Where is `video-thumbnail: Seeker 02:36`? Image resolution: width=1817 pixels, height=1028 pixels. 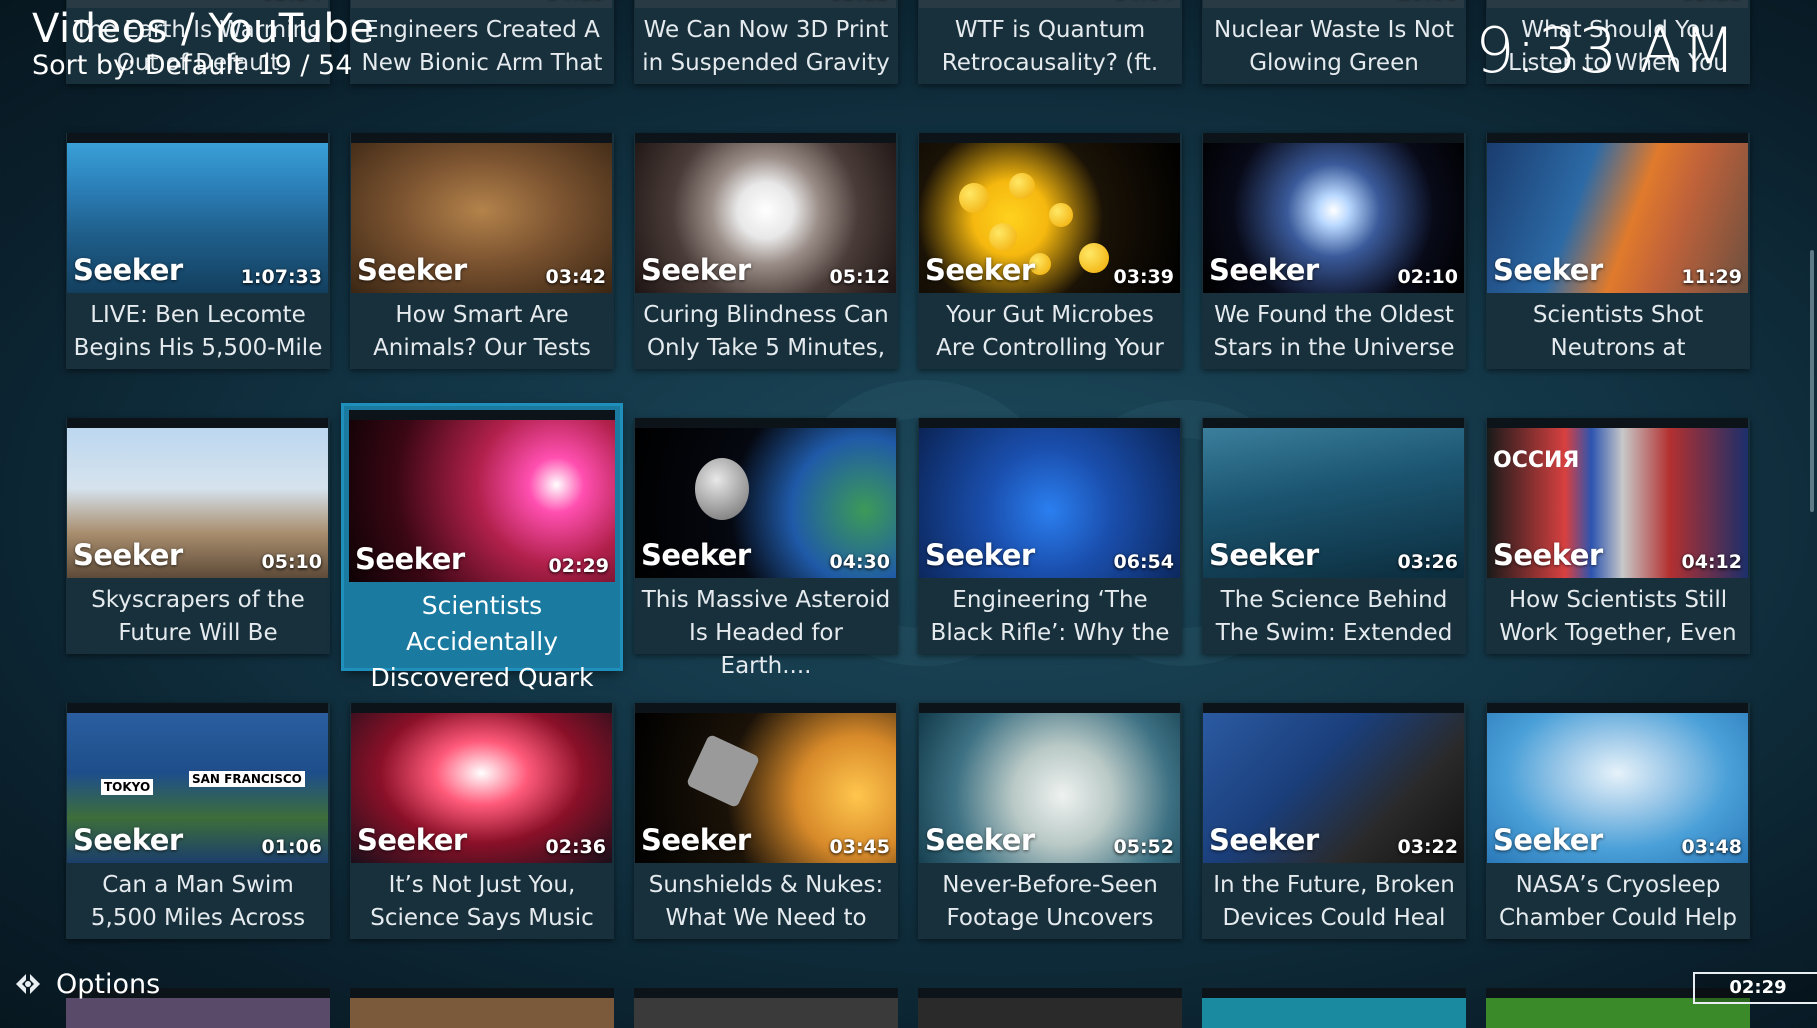
video-thumbnail: Seeker 02:36 is located at coordinates (481, 788).